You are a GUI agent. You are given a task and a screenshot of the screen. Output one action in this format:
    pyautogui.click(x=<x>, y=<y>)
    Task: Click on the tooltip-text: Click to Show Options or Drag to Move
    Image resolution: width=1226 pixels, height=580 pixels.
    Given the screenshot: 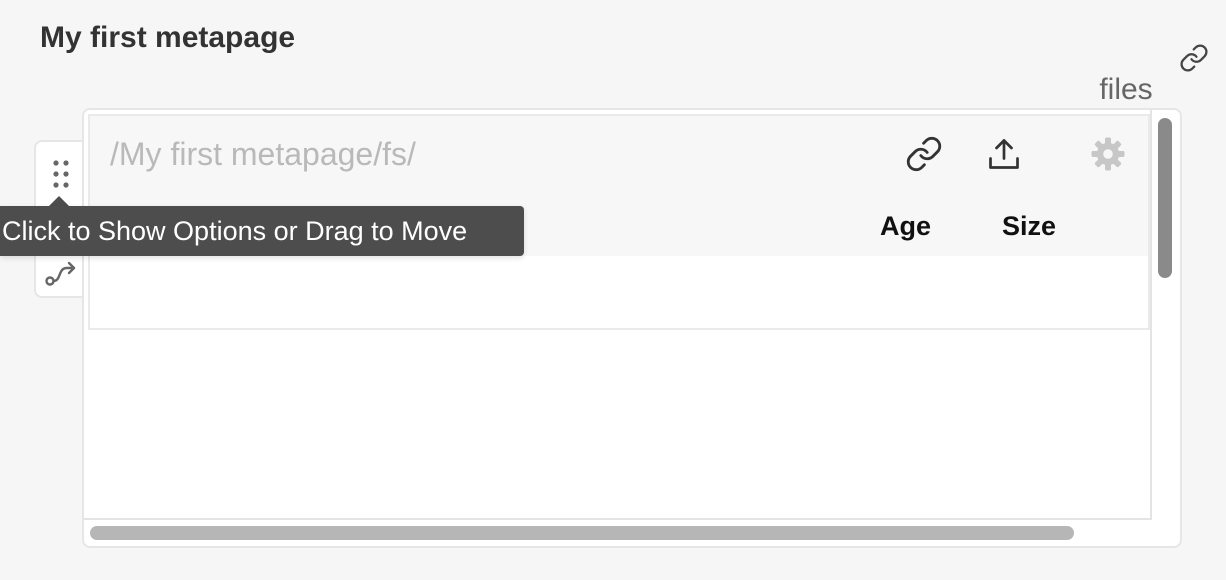 What is the action you would take?
    pyautogui.click(x=235, y=231)
    